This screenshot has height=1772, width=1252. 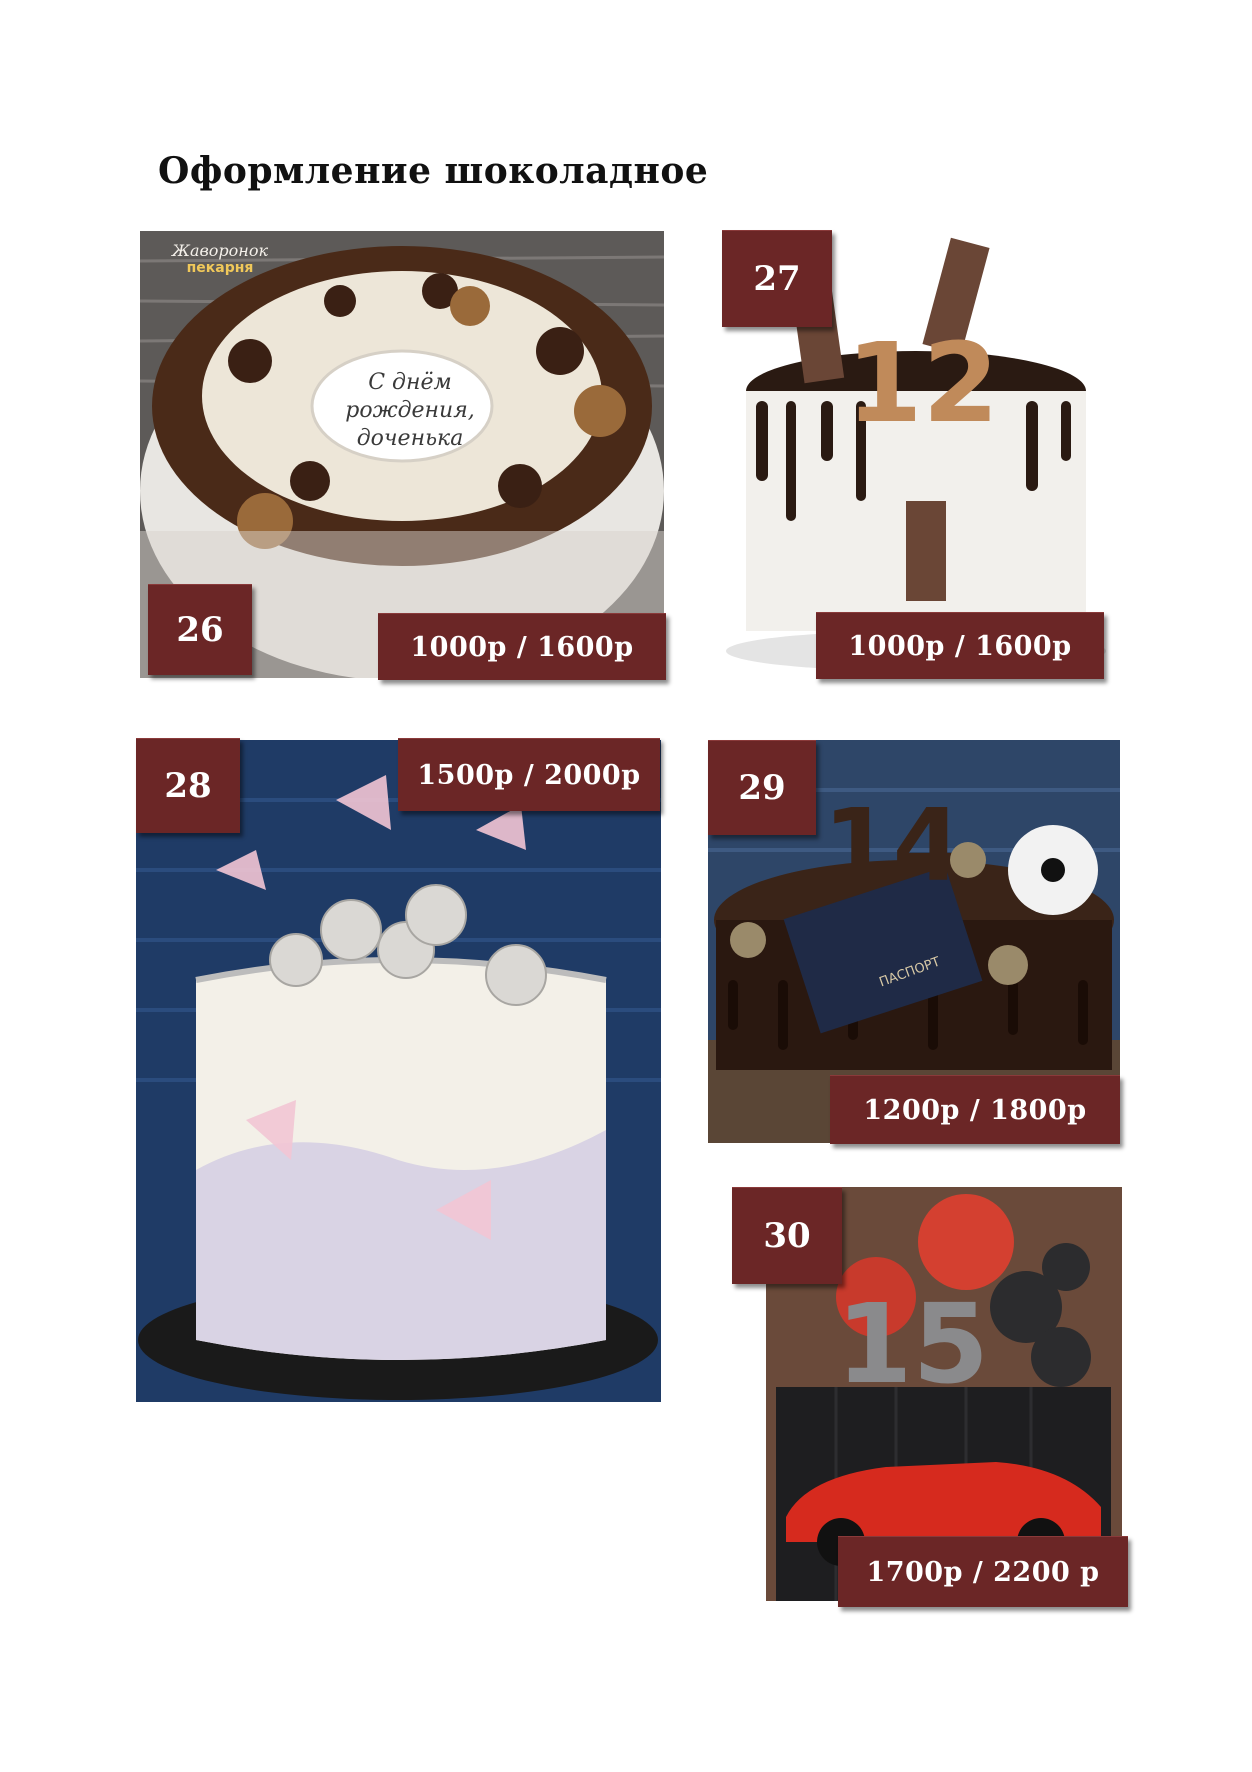 I want to click on cake-inscription: С днём рождения, доченька, so click(x=410, y=410).